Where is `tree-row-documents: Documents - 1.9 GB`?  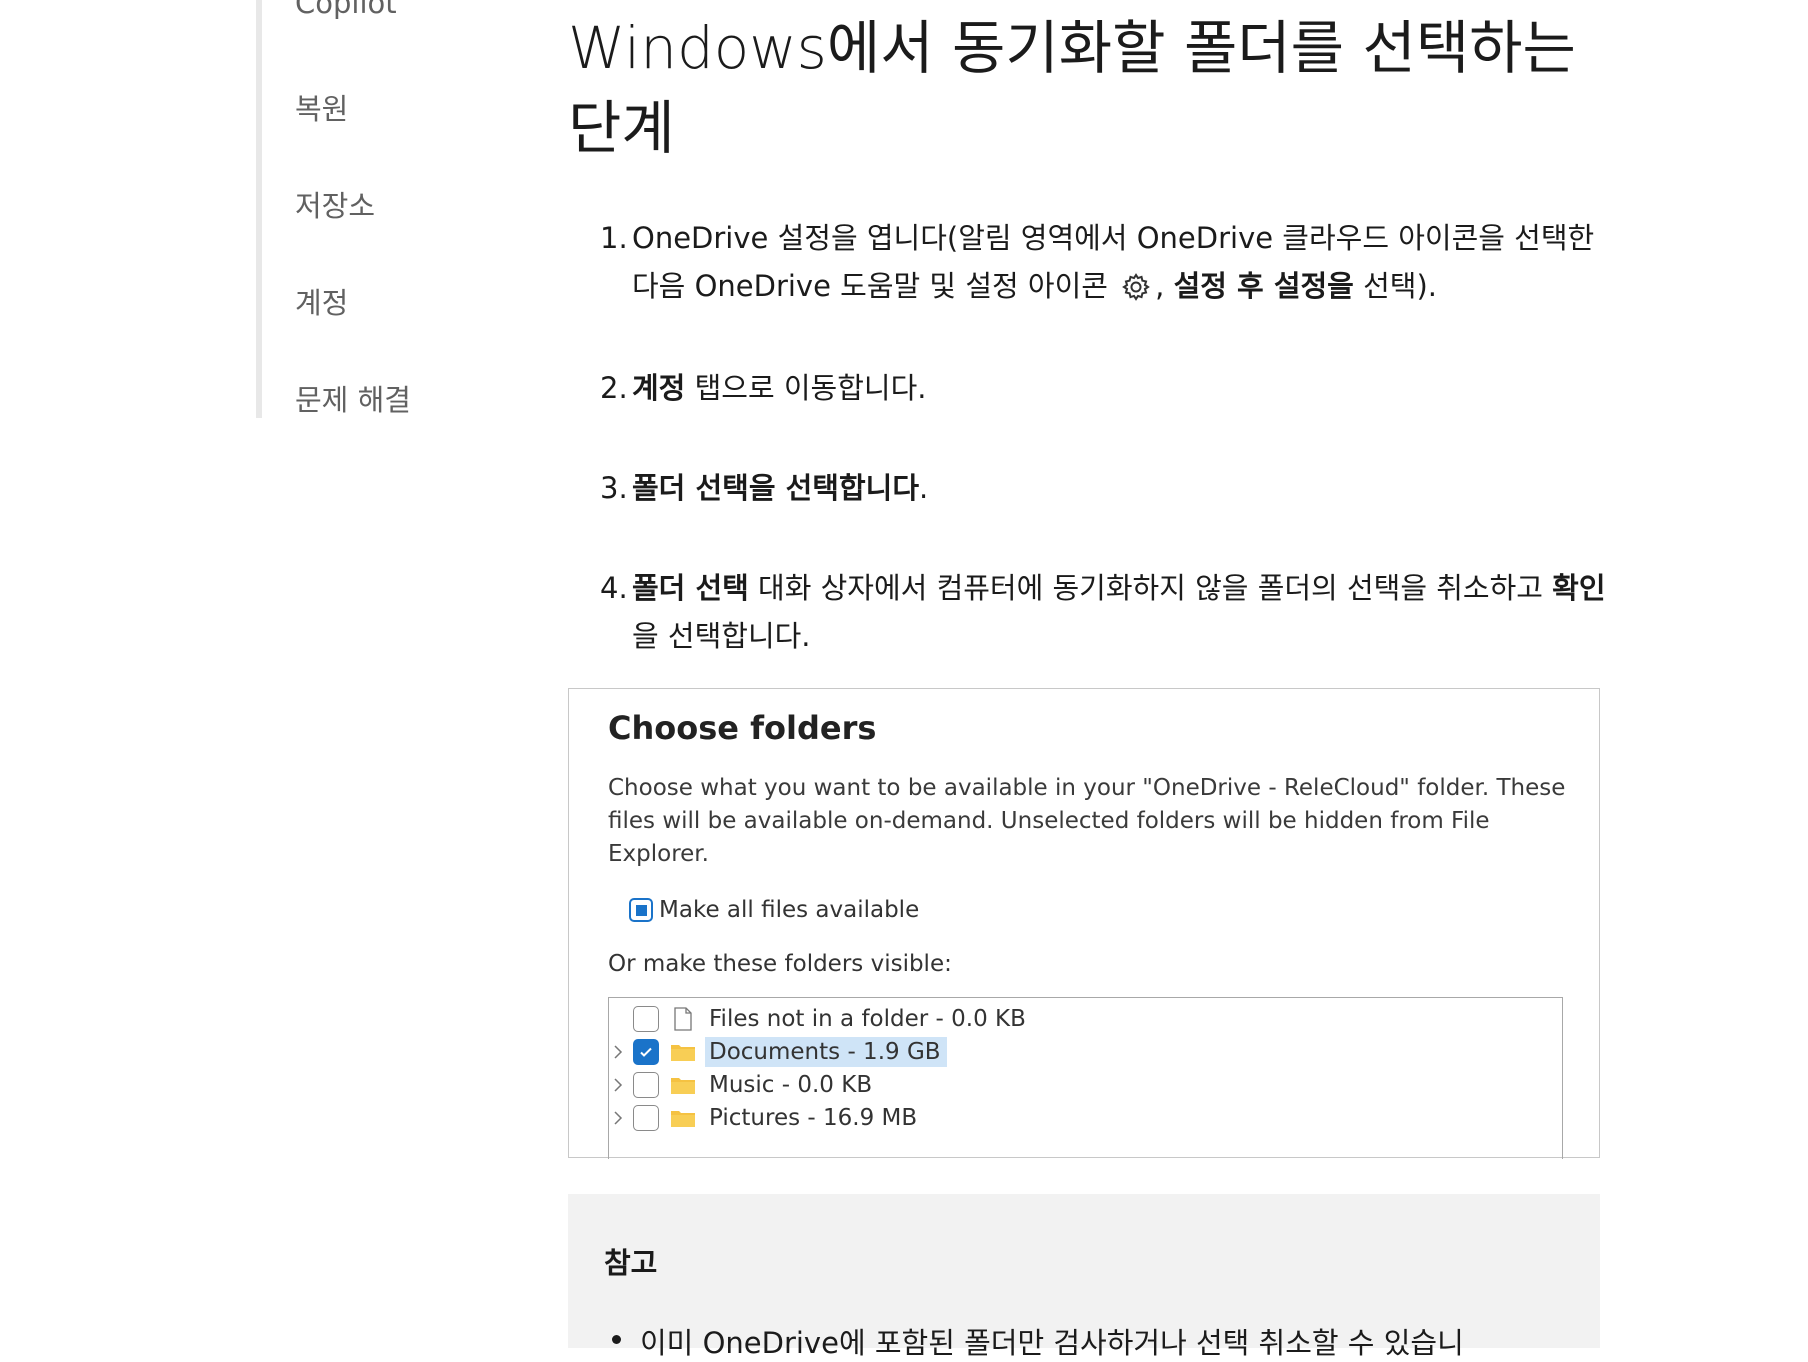 tree-row-documents: Documents - 1.9 GB is located at coordinates (778, 1052).